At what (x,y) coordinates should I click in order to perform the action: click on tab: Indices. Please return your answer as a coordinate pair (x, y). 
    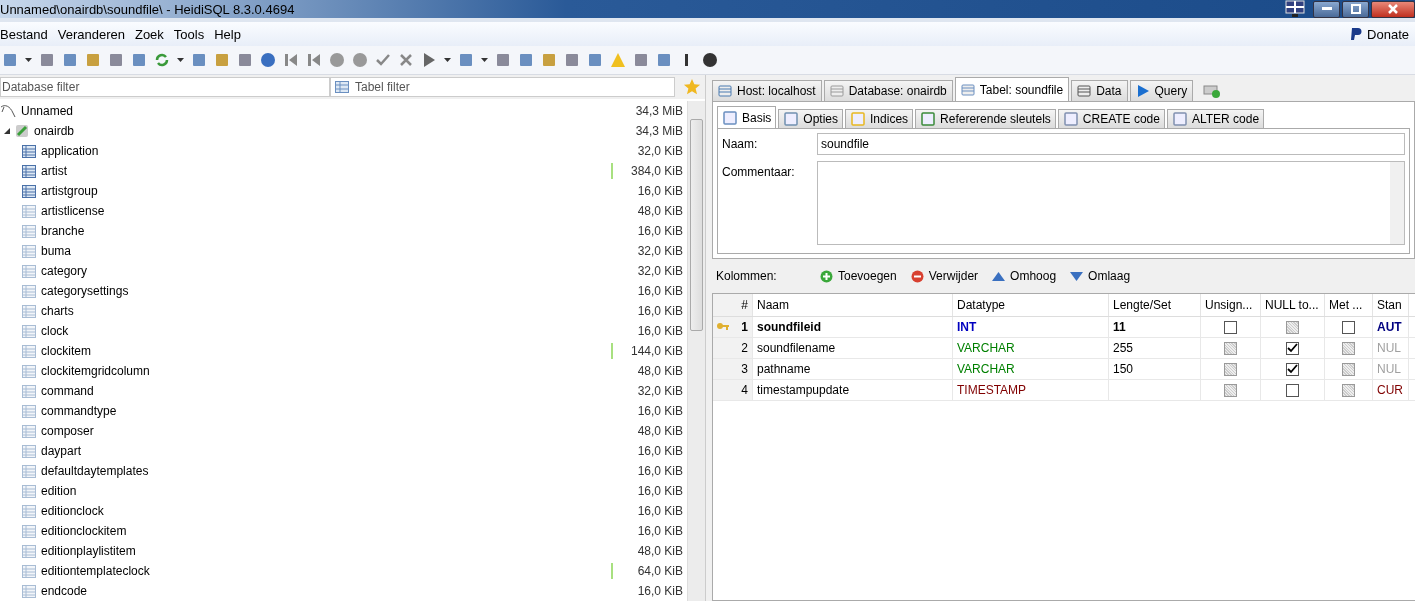
    Looking at the image, I should click on (879, 118).